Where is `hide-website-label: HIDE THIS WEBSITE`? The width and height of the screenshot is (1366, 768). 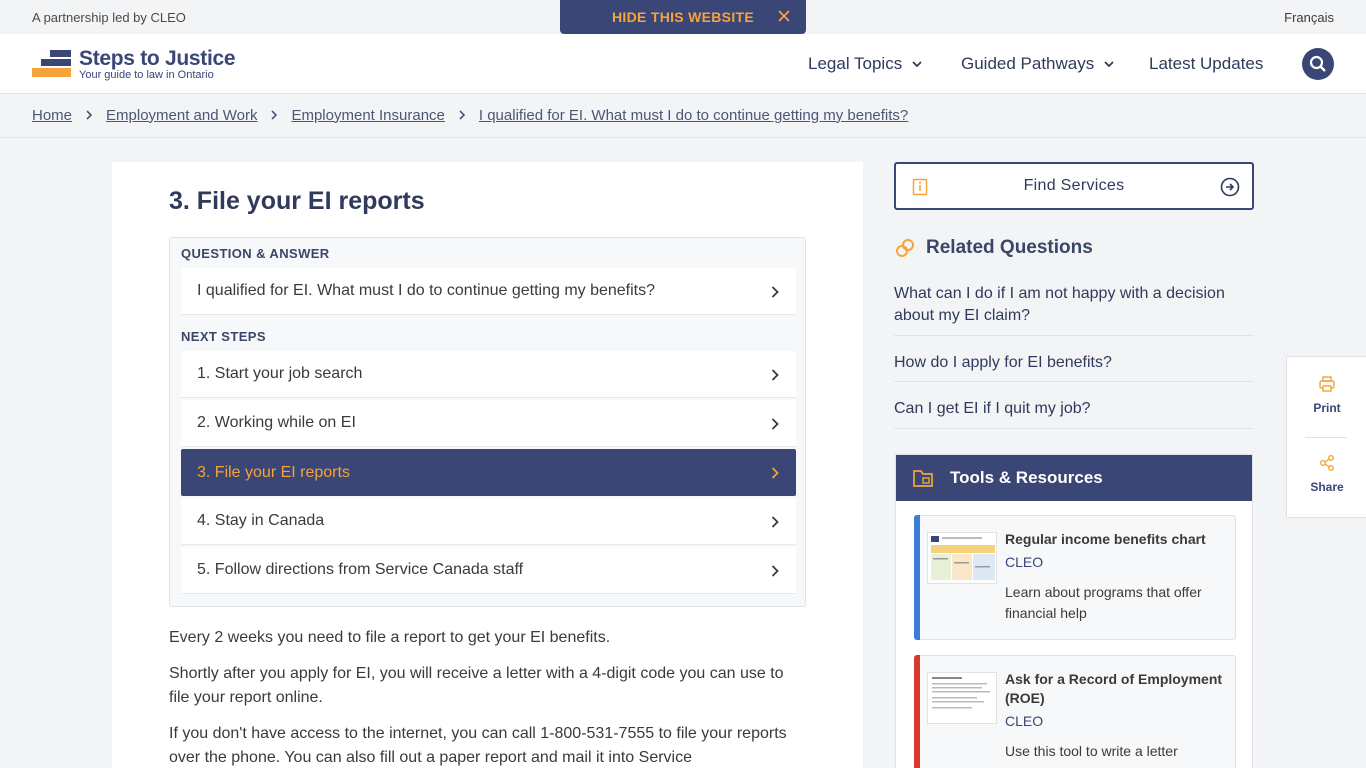
hide-website-label: HIDE THIS WEBSITE is located at coordinates (683, 17).